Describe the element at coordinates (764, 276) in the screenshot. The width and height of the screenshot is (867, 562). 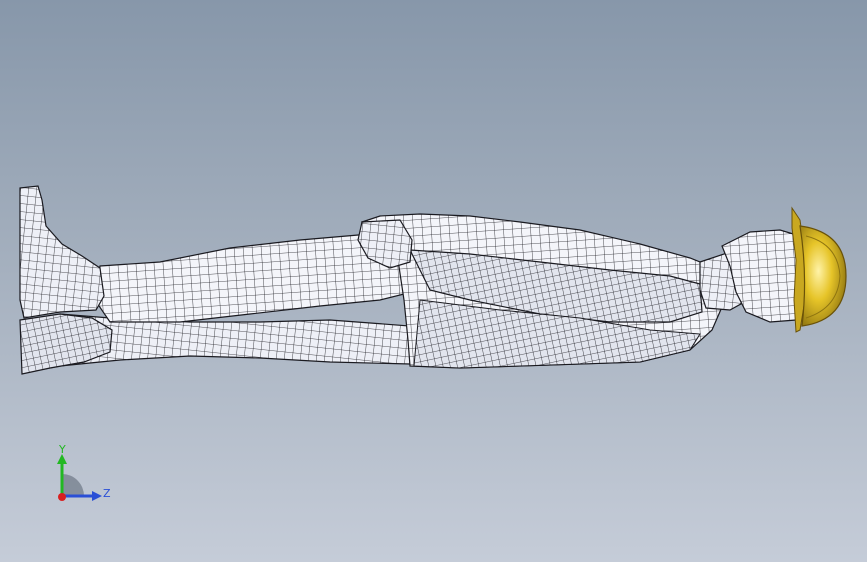
I see `head-mesh` at that location.